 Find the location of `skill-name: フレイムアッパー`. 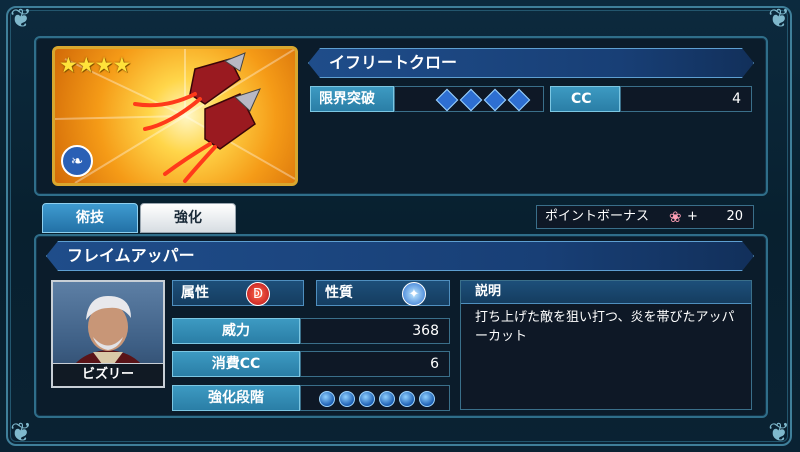

skill-name: フレイムアッパー is located at coordinates (131, 255).